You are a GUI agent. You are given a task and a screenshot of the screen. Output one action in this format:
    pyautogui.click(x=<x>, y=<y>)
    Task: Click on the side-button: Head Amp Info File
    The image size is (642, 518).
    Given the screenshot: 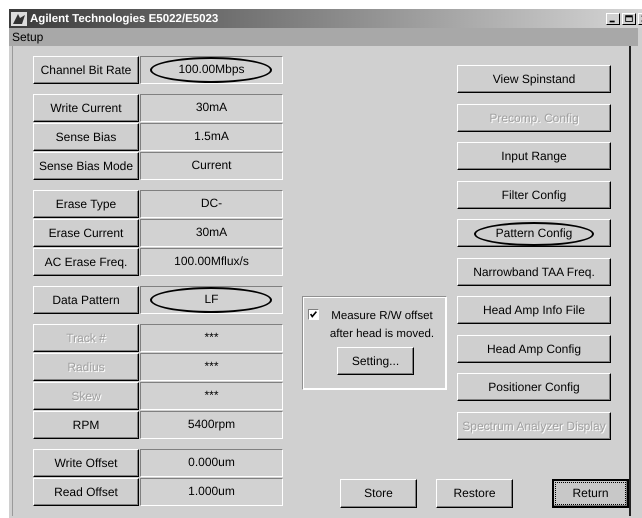 What is the action you would take?
    pyautogui.click(x=534, y=310)
    